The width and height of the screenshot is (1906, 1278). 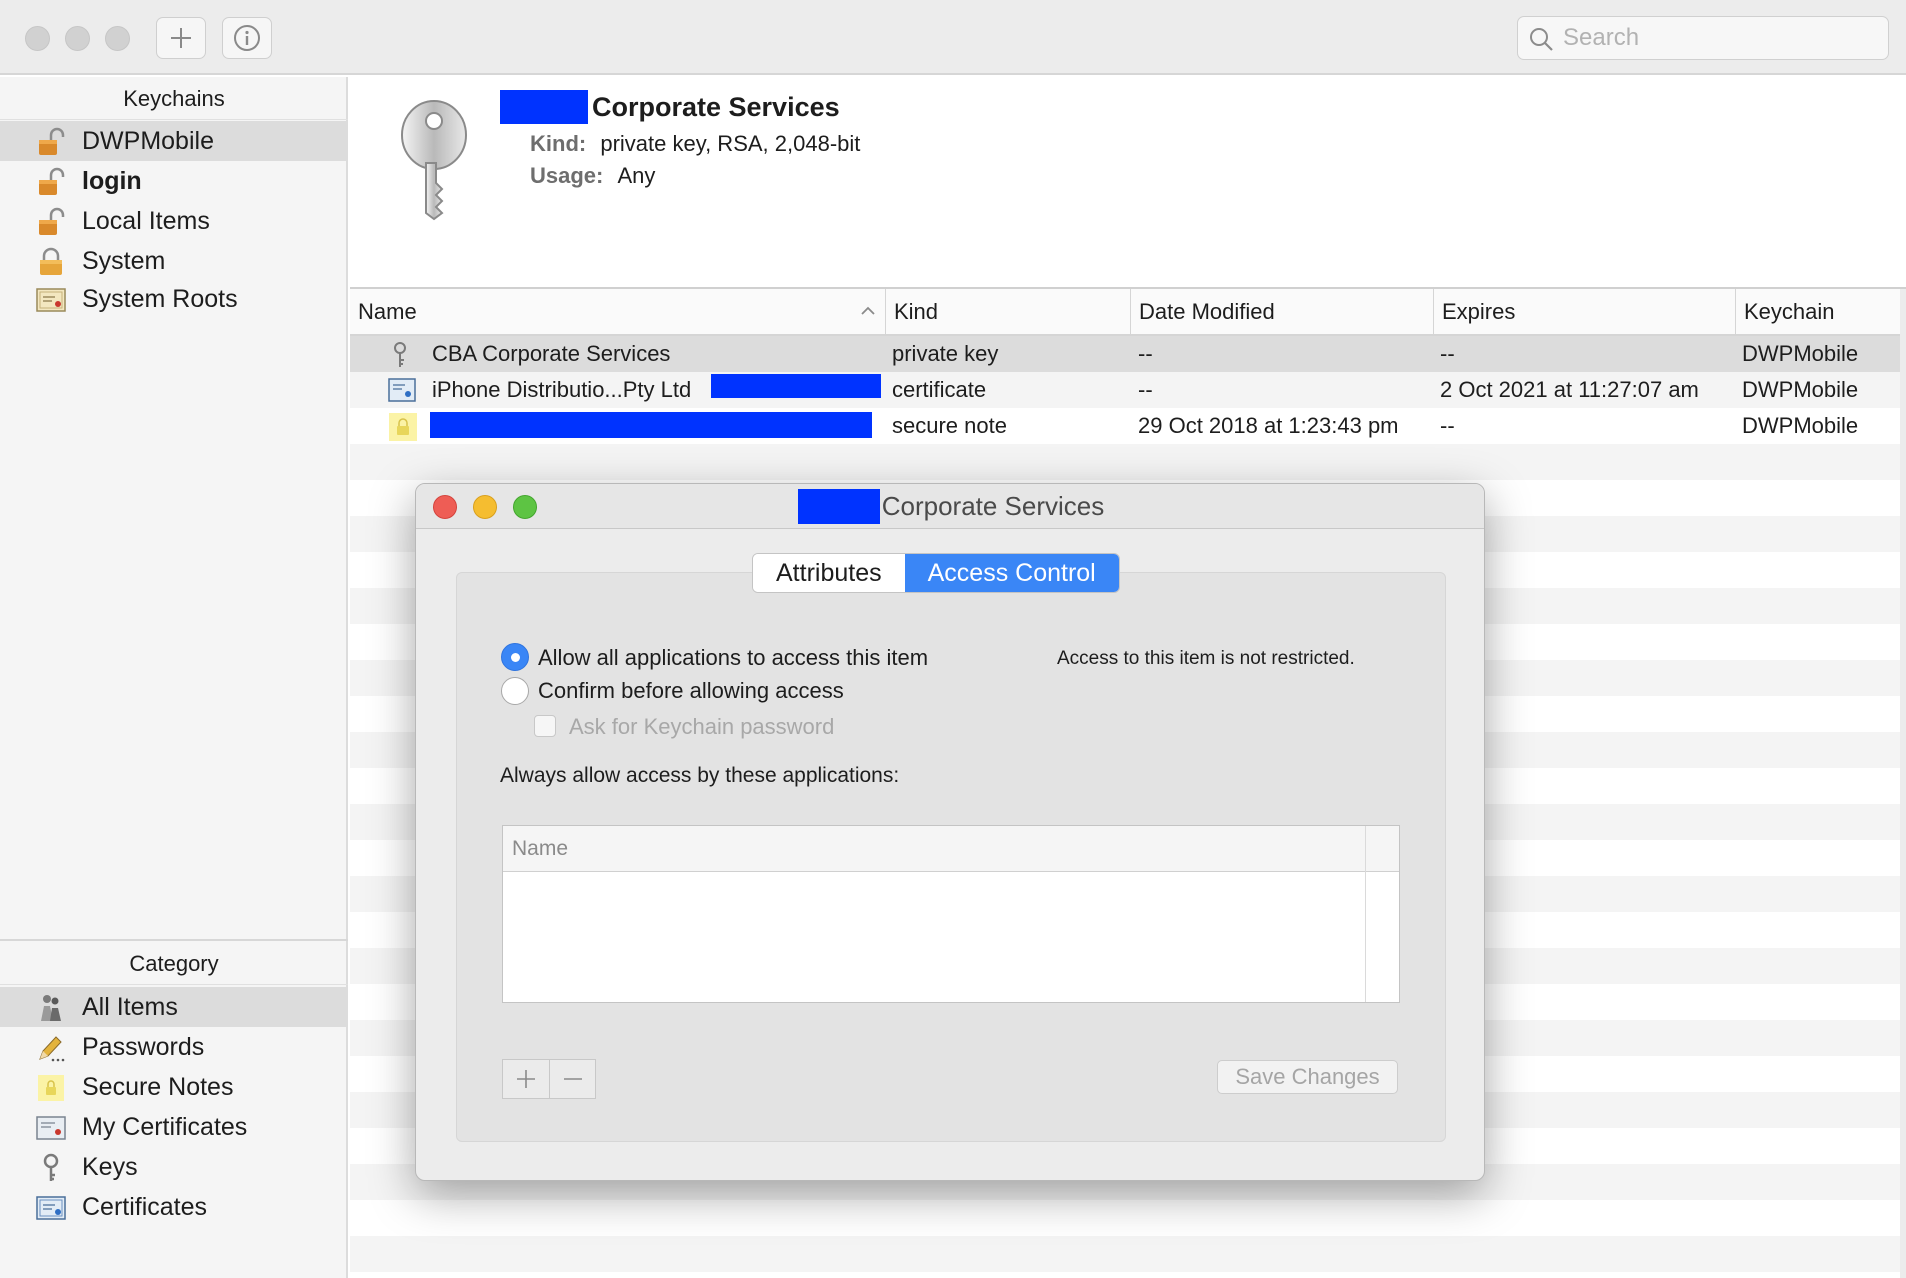 What do you see at coordinates (617, 311) in the screenshot?
I see `column-header-name: Name` at bounding box center [617, 311].